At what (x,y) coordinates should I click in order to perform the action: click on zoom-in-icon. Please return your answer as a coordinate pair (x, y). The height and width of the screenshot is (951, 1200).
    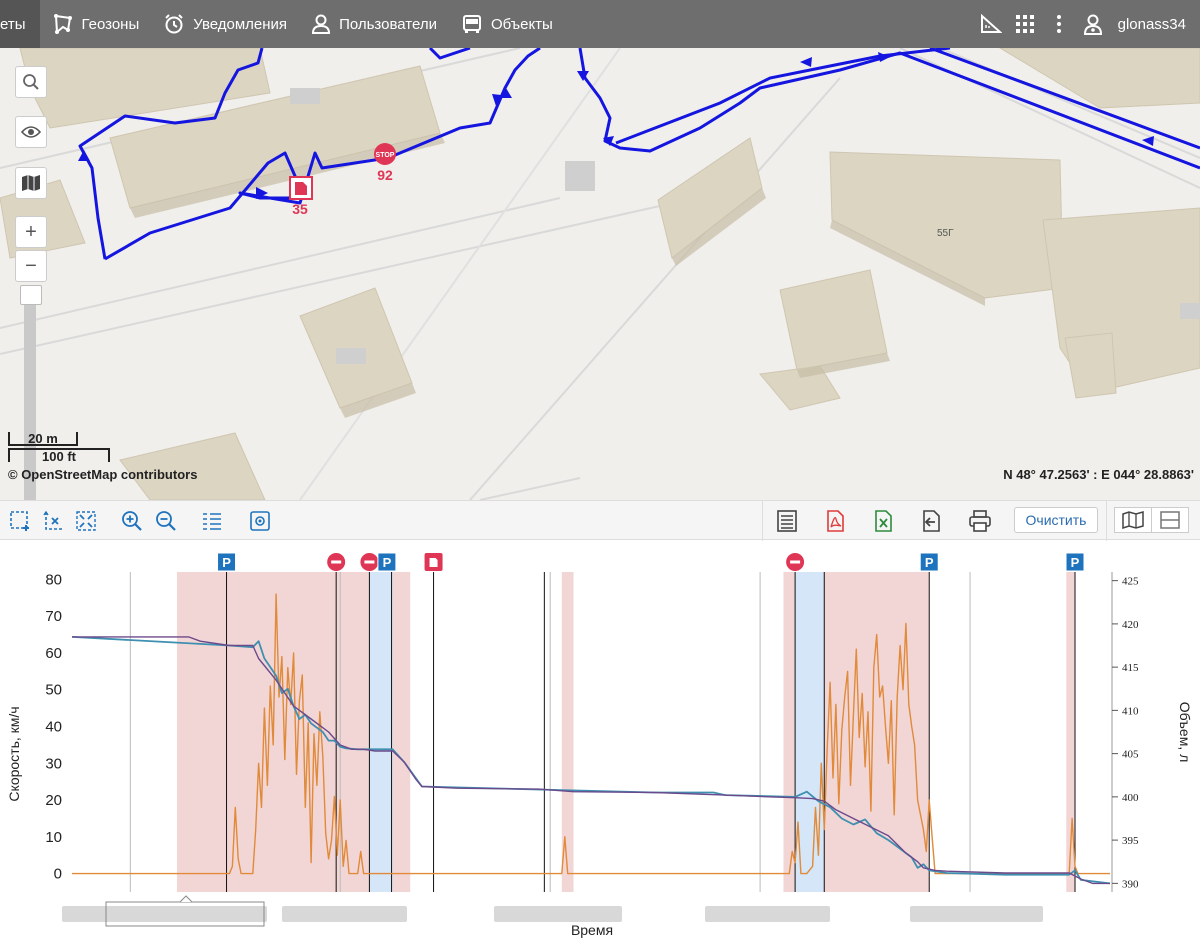
    Looking at the image, I should click on (132, 521).